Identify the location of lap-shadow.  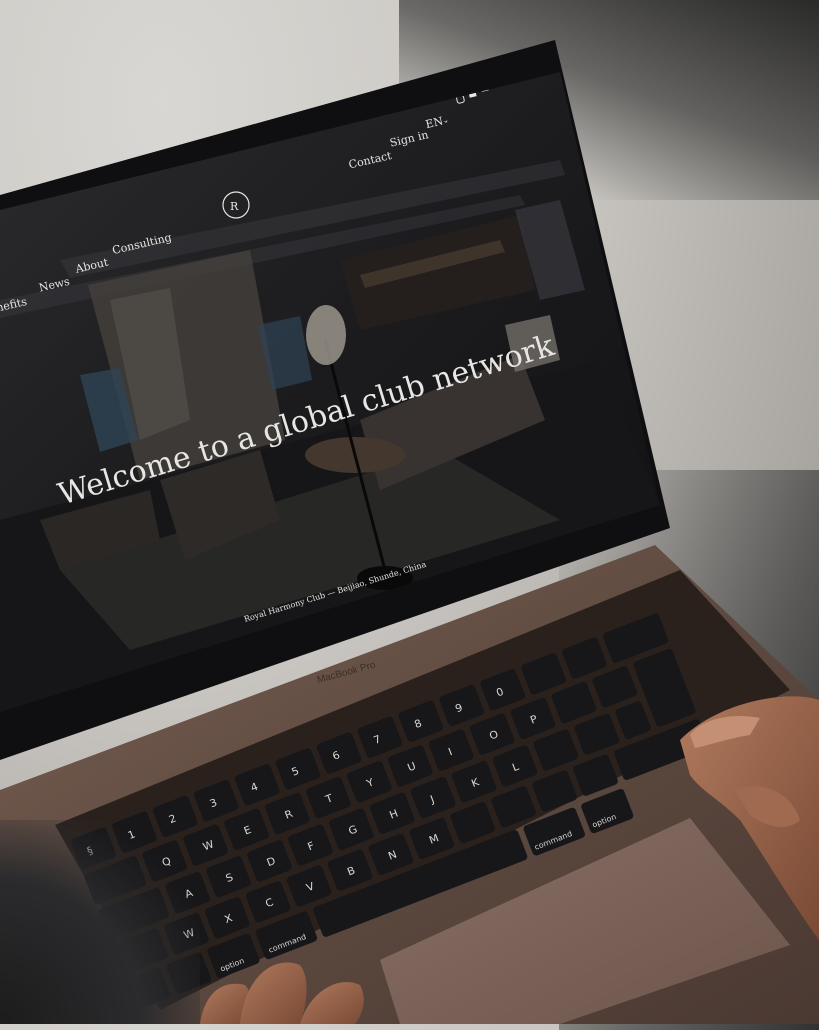
(100, 922).